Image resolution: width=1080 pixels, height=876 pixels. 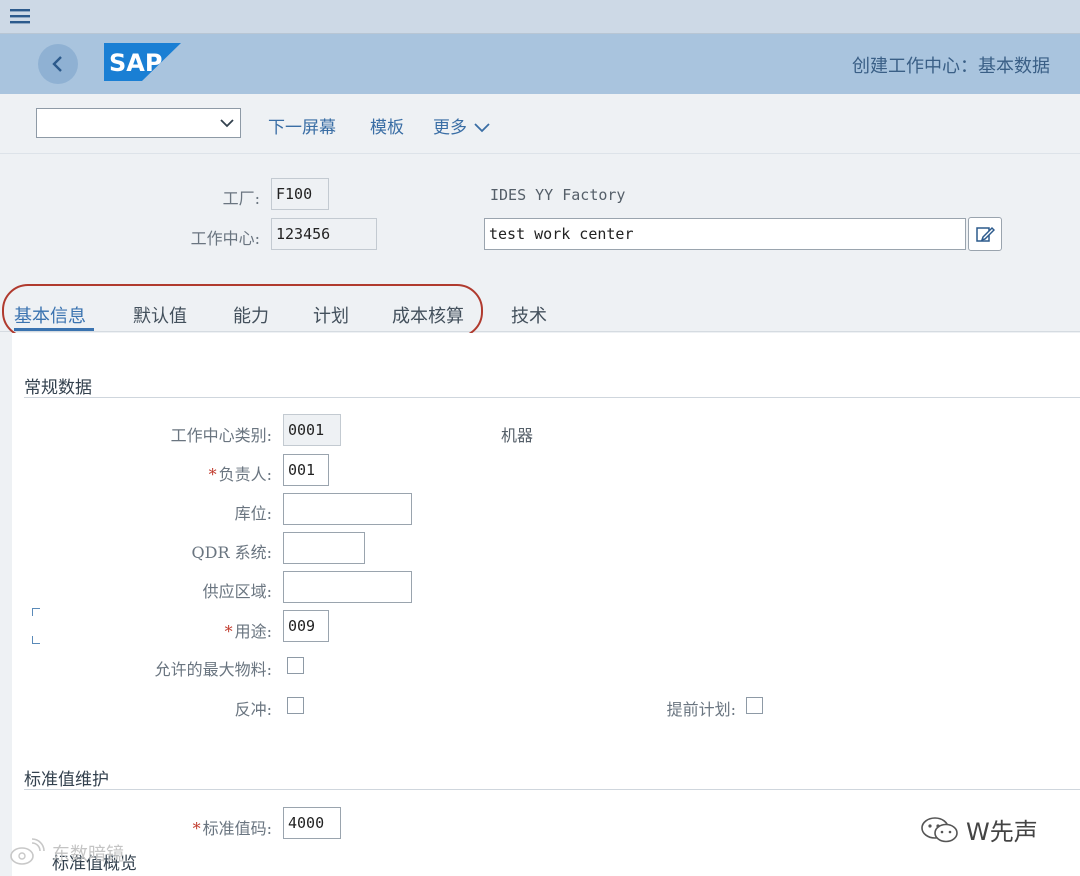 I want to click on tab-technical: 技术, so click(x=529, y=315).